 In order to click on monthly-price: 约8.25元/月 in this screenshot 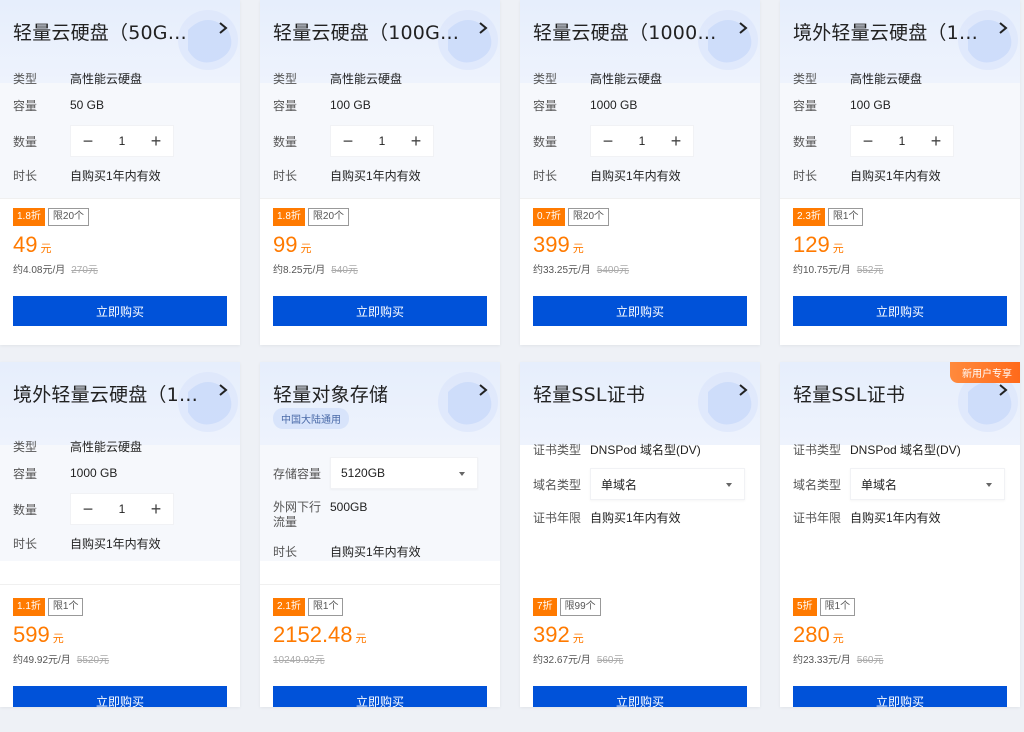, I will do `click(299, 270)`.